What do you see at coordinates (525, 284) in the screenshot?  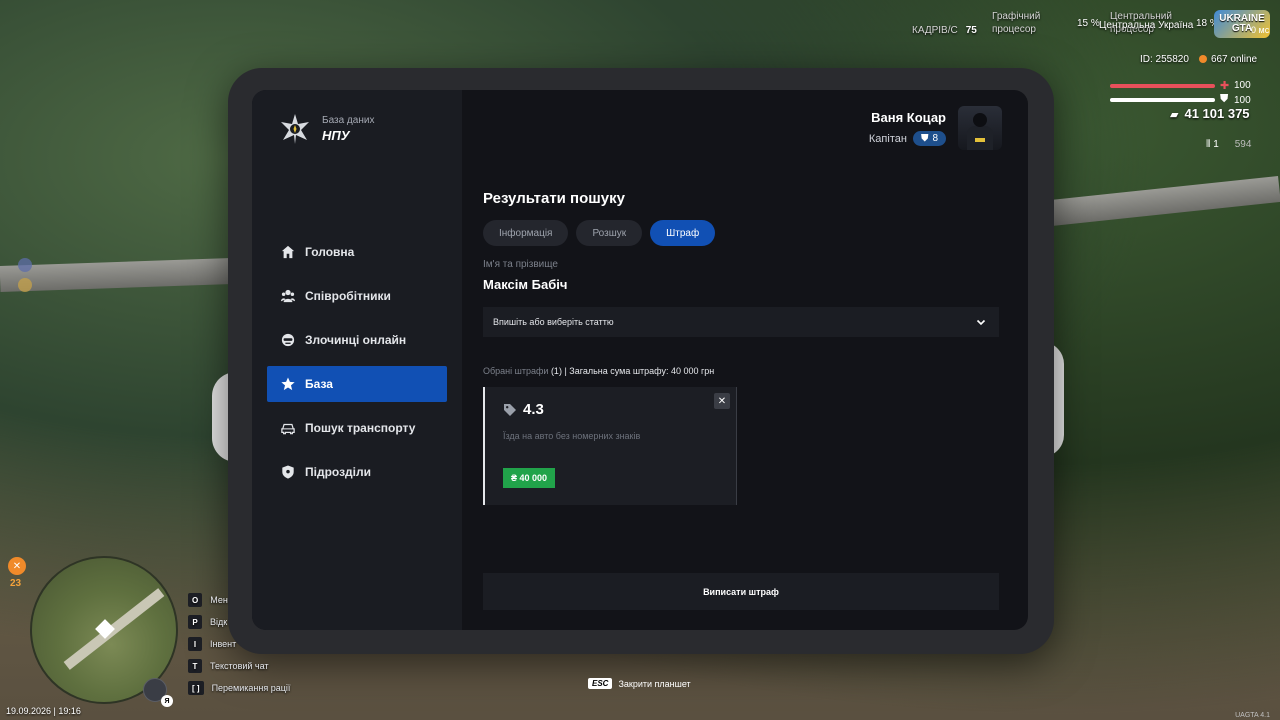 I see `person-name: Максім Бабіч` at bounding box center [525, 284].